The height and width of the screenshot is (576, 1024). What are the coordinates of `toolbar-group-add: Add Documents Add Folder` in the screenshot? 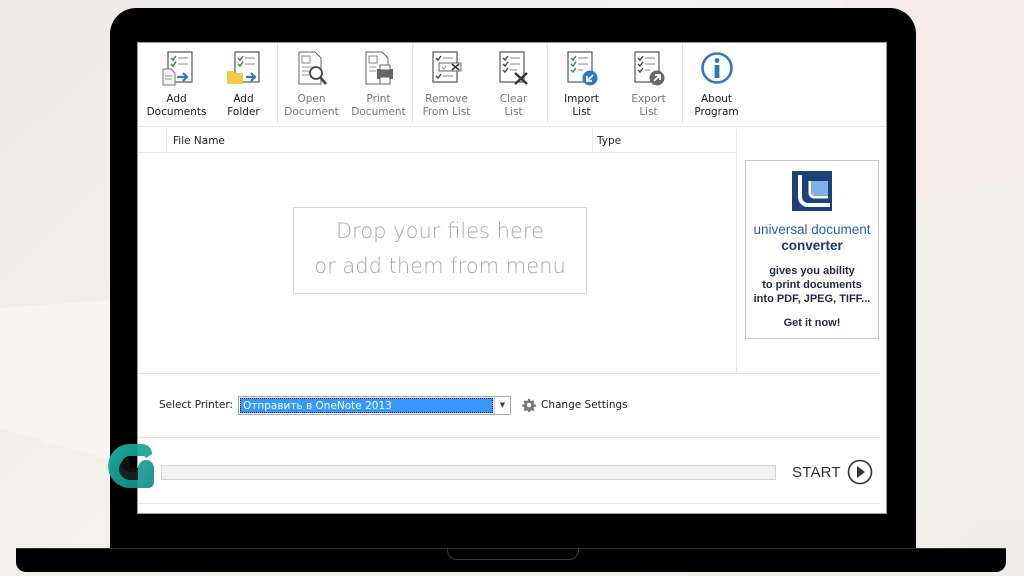 It's located at (210, 83).